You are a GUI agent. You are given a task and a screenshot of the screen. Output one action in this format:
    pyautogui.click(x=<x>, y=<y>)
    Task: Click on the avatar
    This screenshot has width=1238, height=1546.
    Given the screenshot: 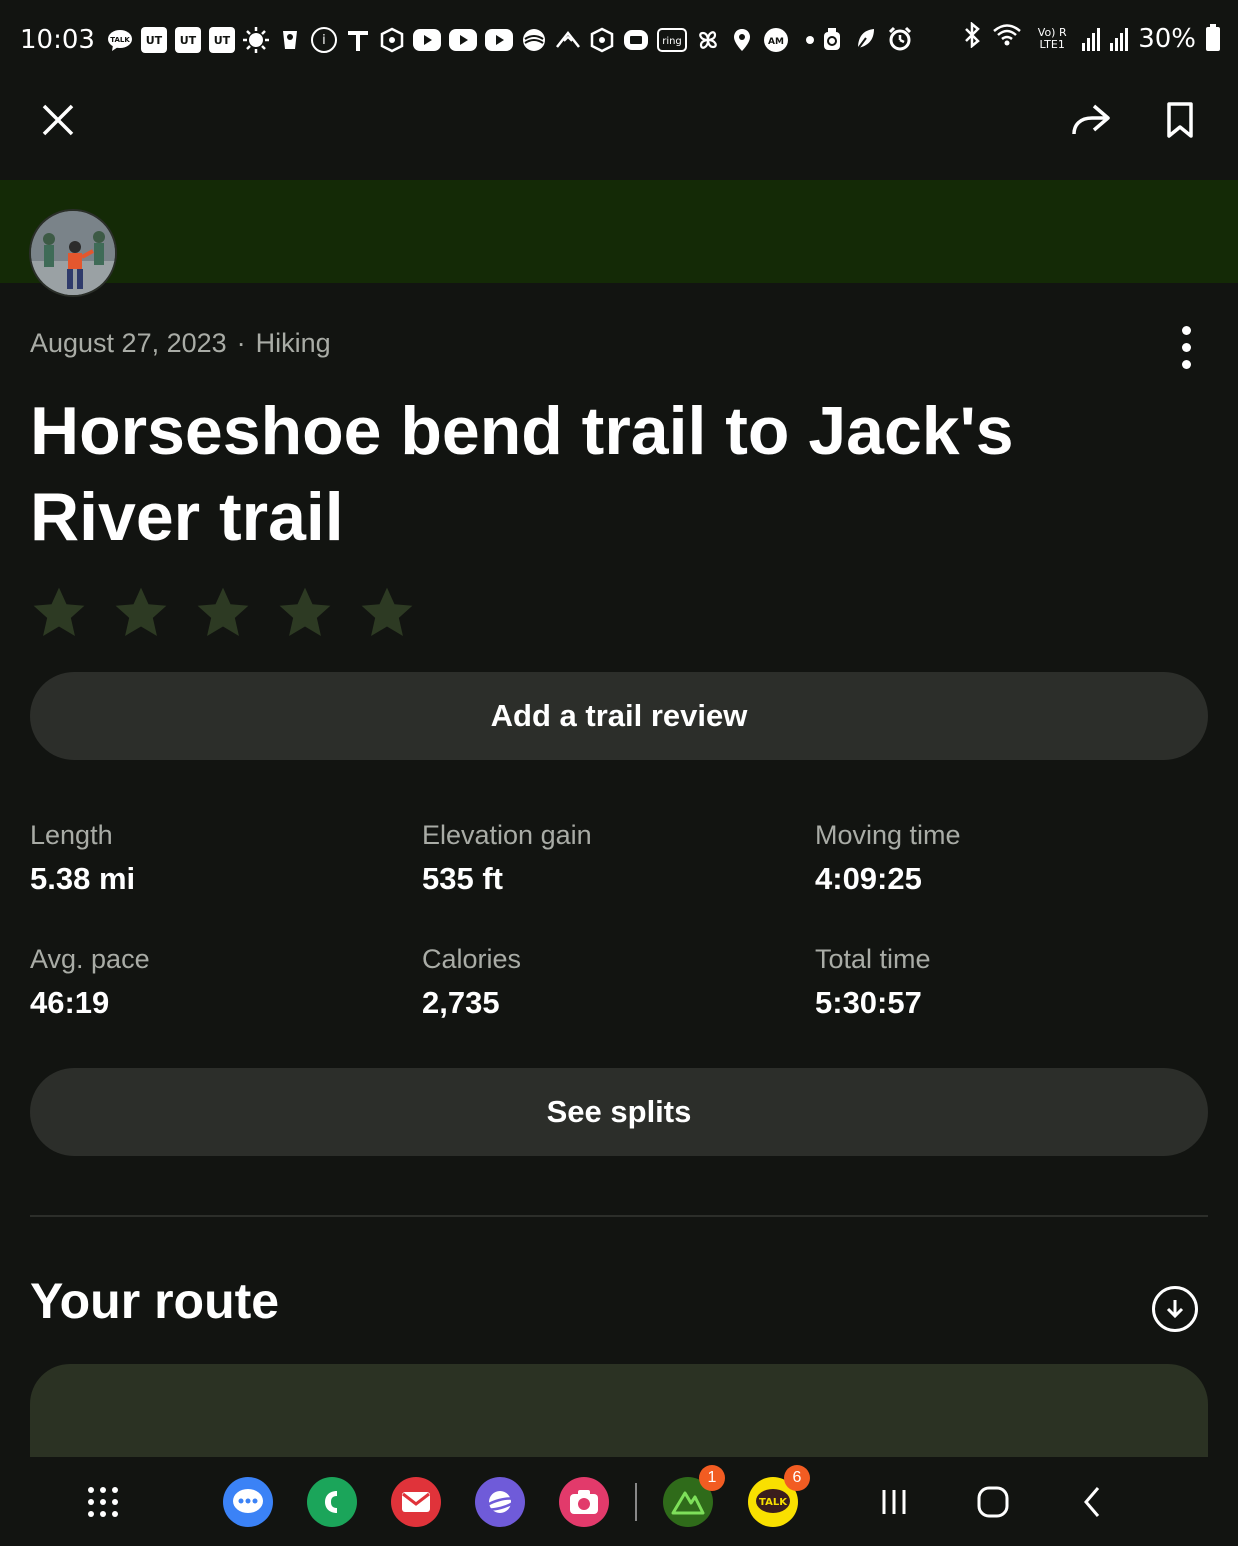 What is the action you would take?
    pyautogui.click(x=73, y=253)
    